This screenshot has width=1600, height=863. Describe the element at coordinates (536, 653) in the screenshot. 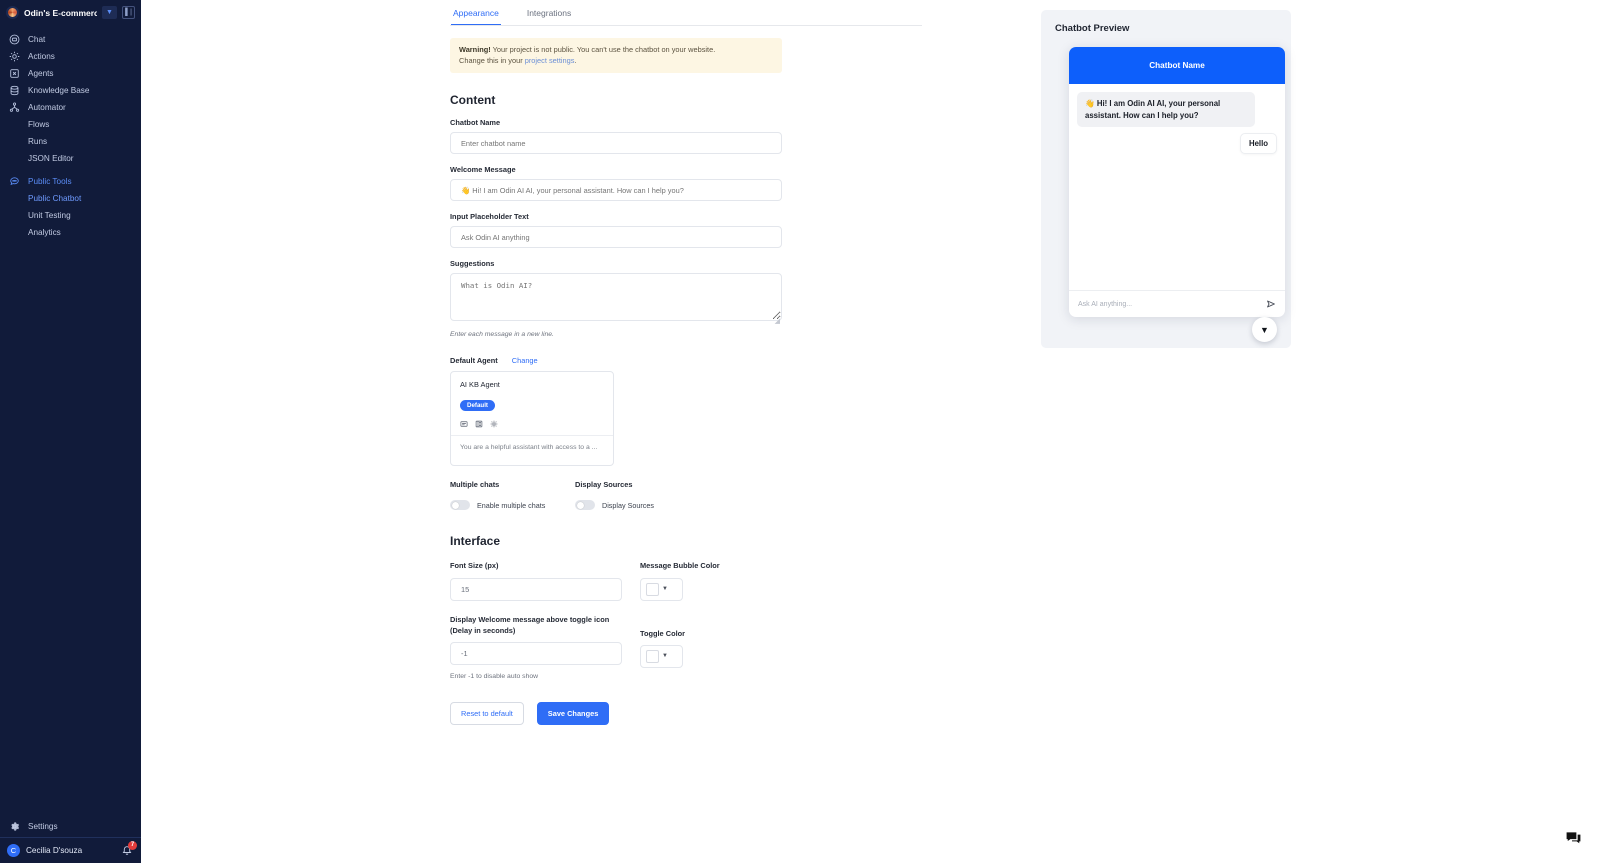

I see `welcome-delay-input: -1` at that location.